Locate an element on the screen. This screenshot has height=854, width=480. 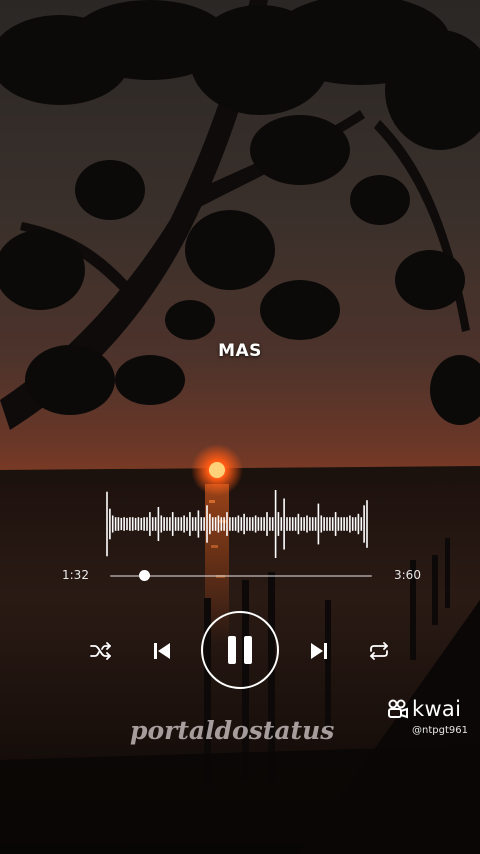
lyric-text: MAS is located at coordinates (240, 351).